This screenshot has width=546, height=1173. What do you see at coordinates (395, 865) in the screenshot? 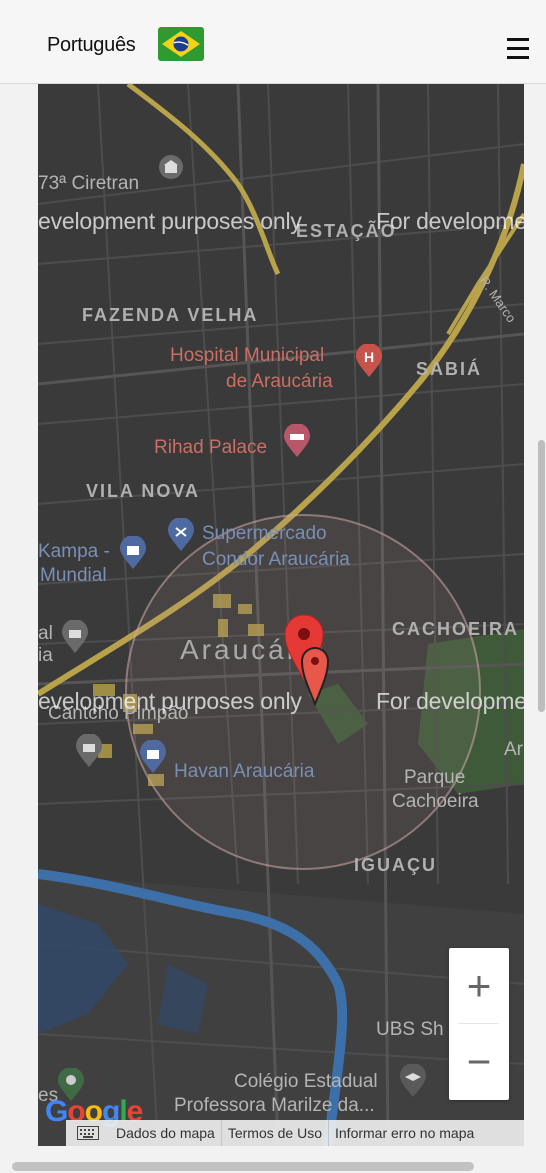
I see `district-label: IGUAÇU` at bounding box center [395, 865].